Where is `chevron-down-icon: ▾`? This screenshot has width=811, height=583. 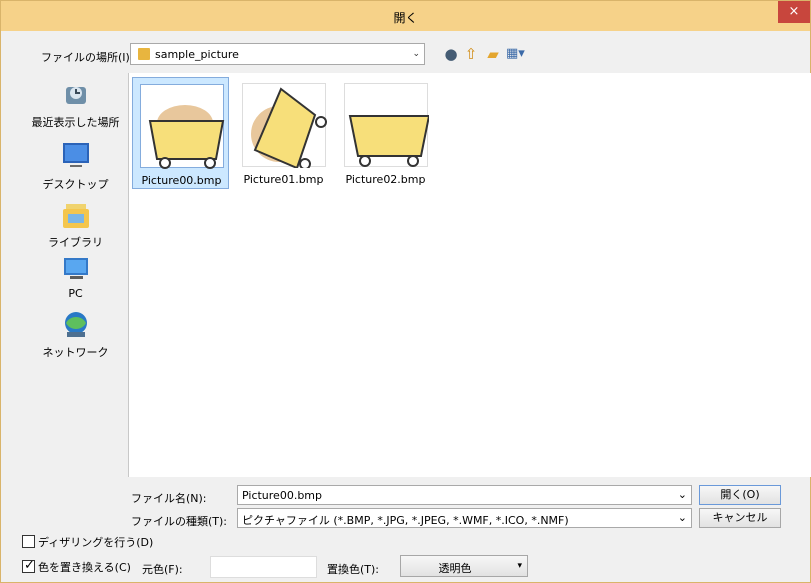 chevron-down-icon: ▾ is located at coordinates (519, 566).